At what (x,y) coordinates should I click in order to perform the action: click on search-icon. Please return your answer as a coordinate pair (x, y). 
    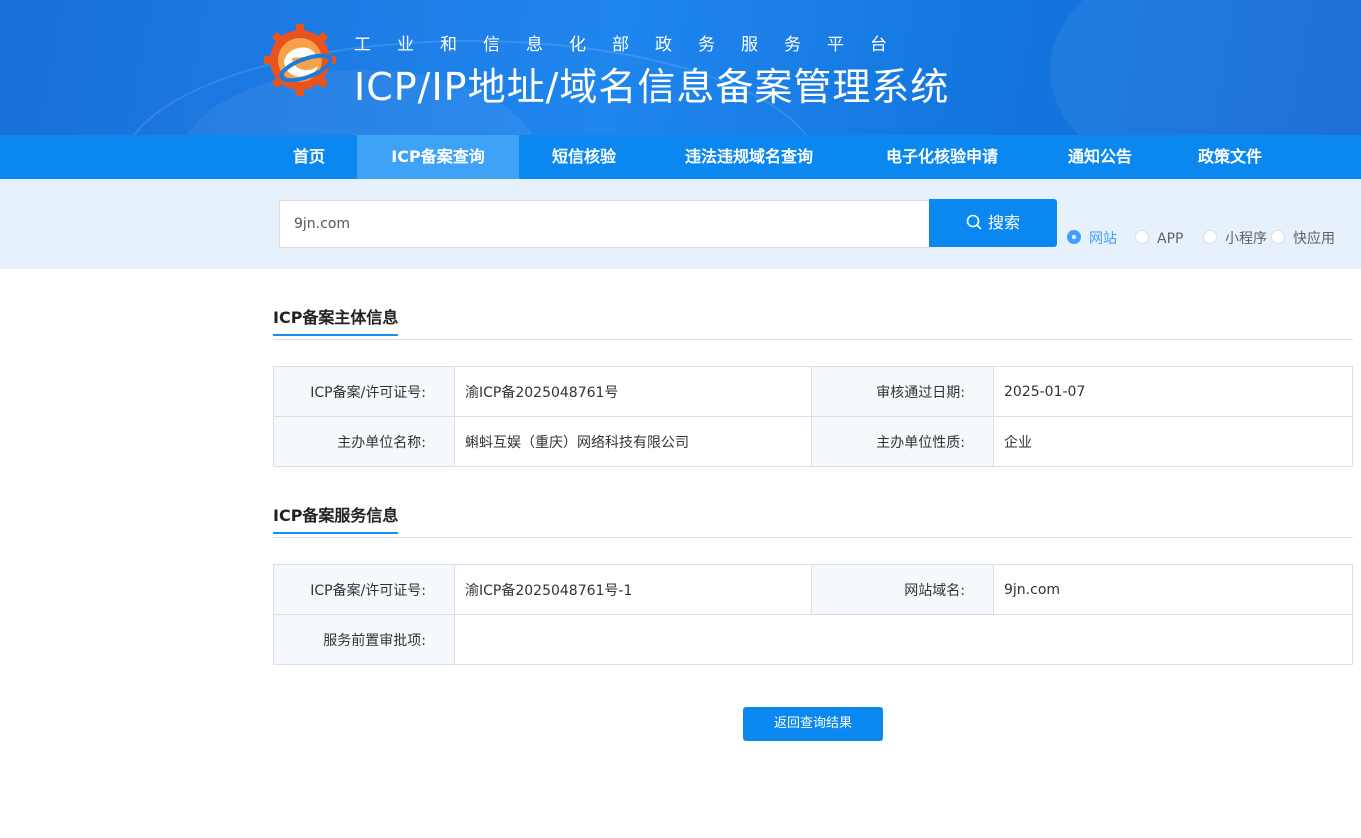
    Looking at the image, I should click on (974, 221).